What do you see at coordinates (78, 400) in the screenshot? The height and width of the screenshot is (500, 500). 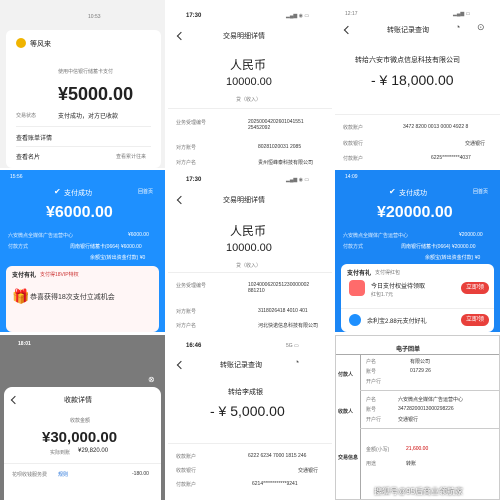 I see `page-title: 收款详情` at bounding box center [78, 400].